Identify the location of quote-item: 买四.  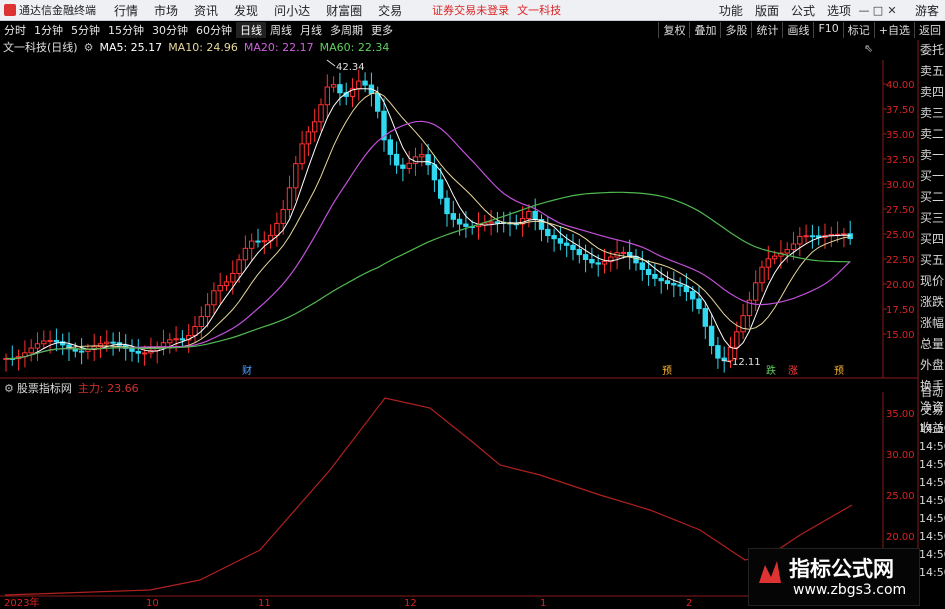
(932, 239).